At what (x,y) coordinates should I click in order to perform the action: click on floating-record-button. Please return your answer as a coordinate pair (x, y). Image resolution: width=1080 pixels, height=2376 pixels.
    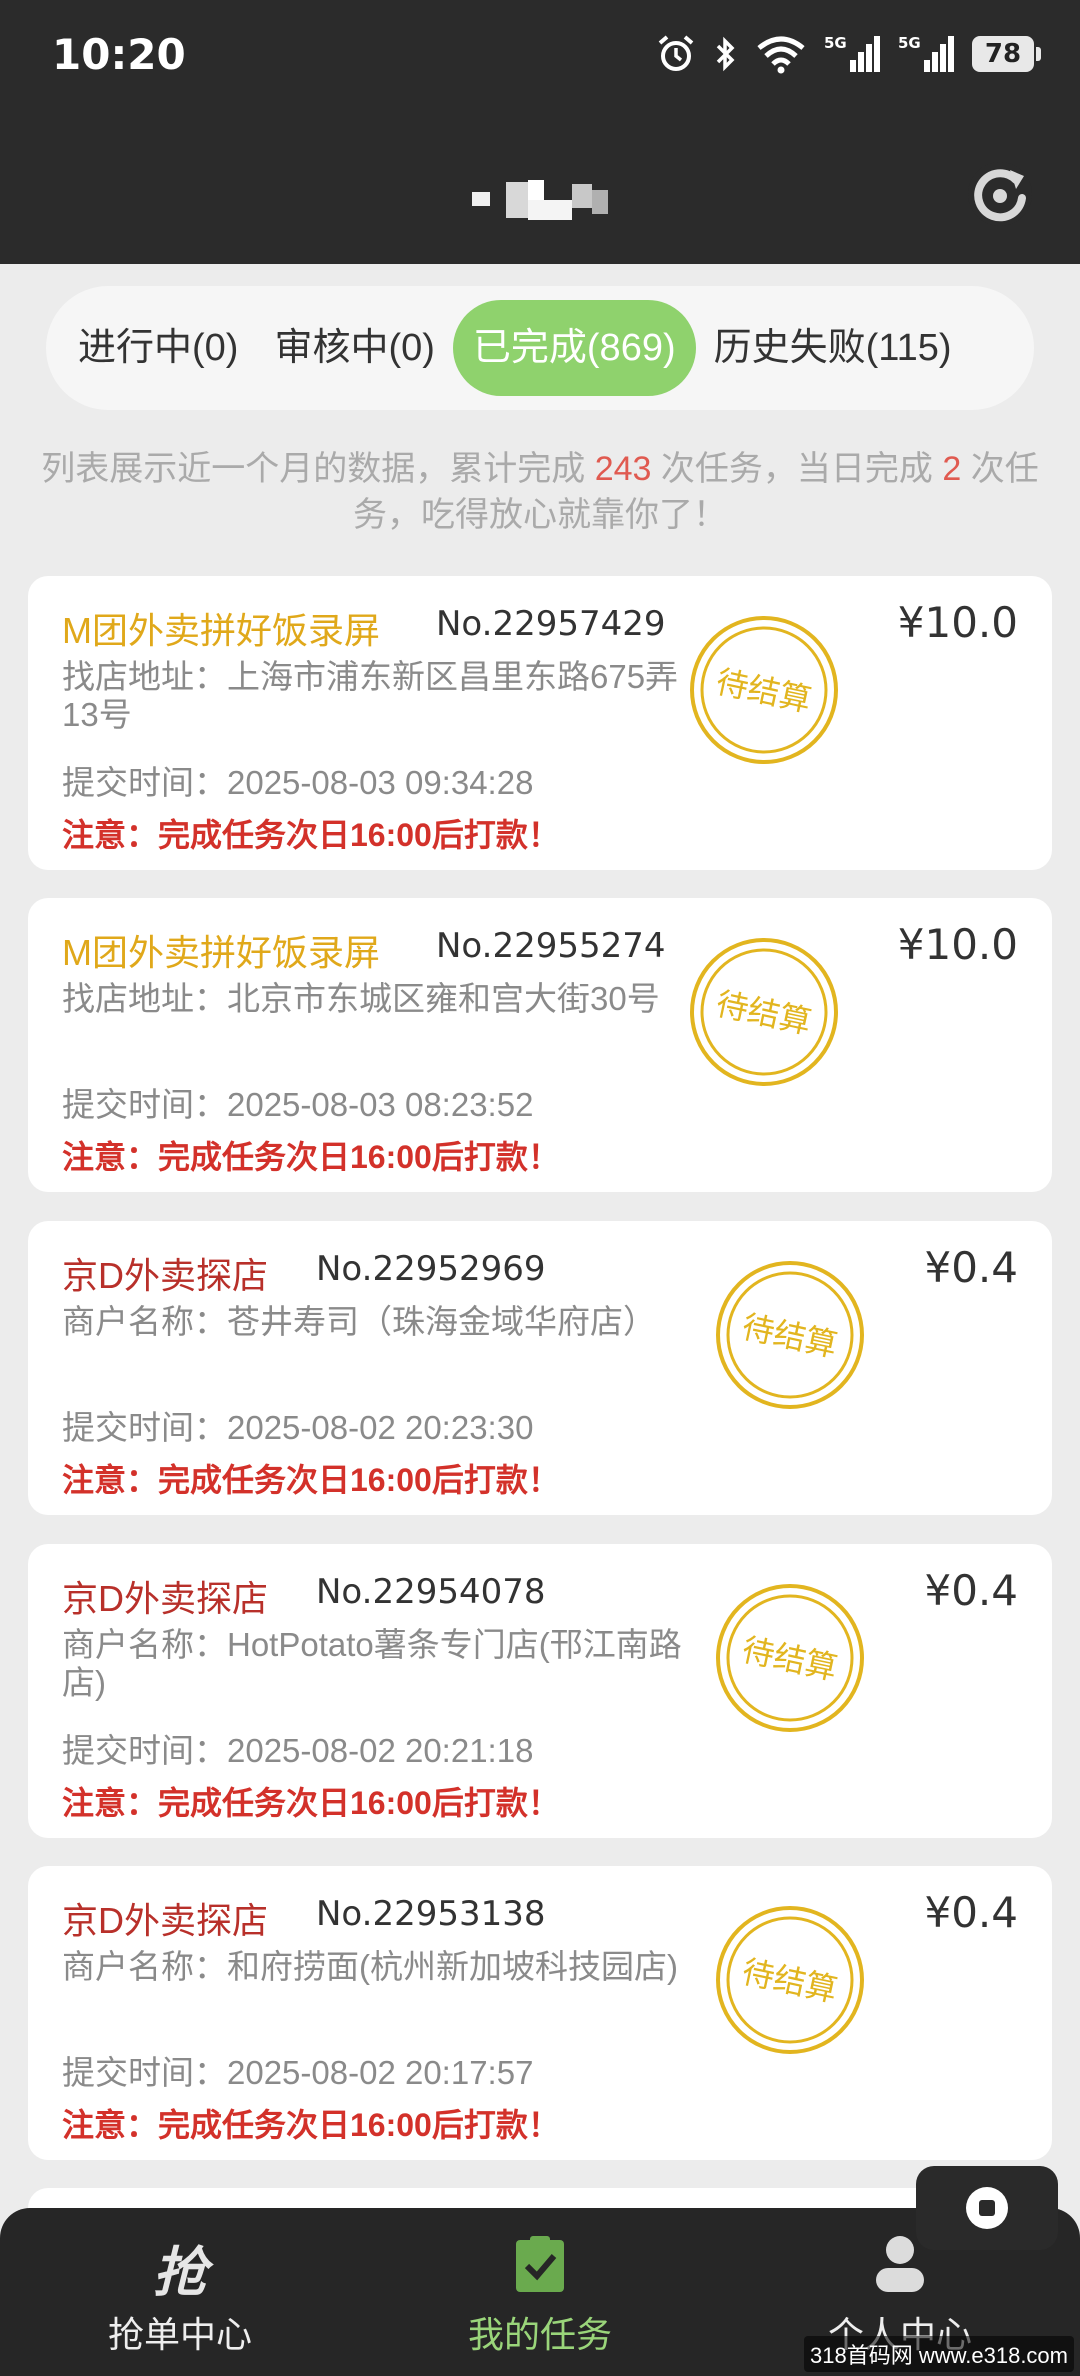
    Looking at the image, I should click on (987, 2208).